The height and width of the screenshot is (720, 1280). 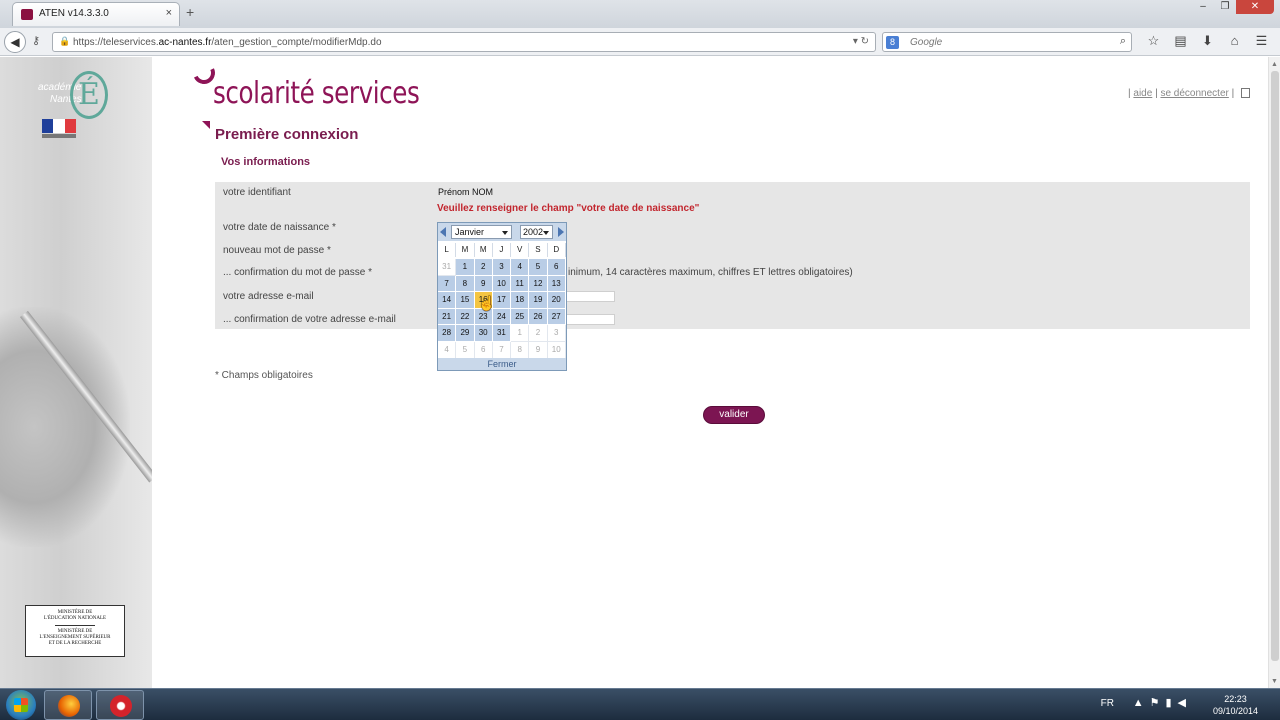 I want to click on maximize-icon: ❐, so click(x=1225, y=7).